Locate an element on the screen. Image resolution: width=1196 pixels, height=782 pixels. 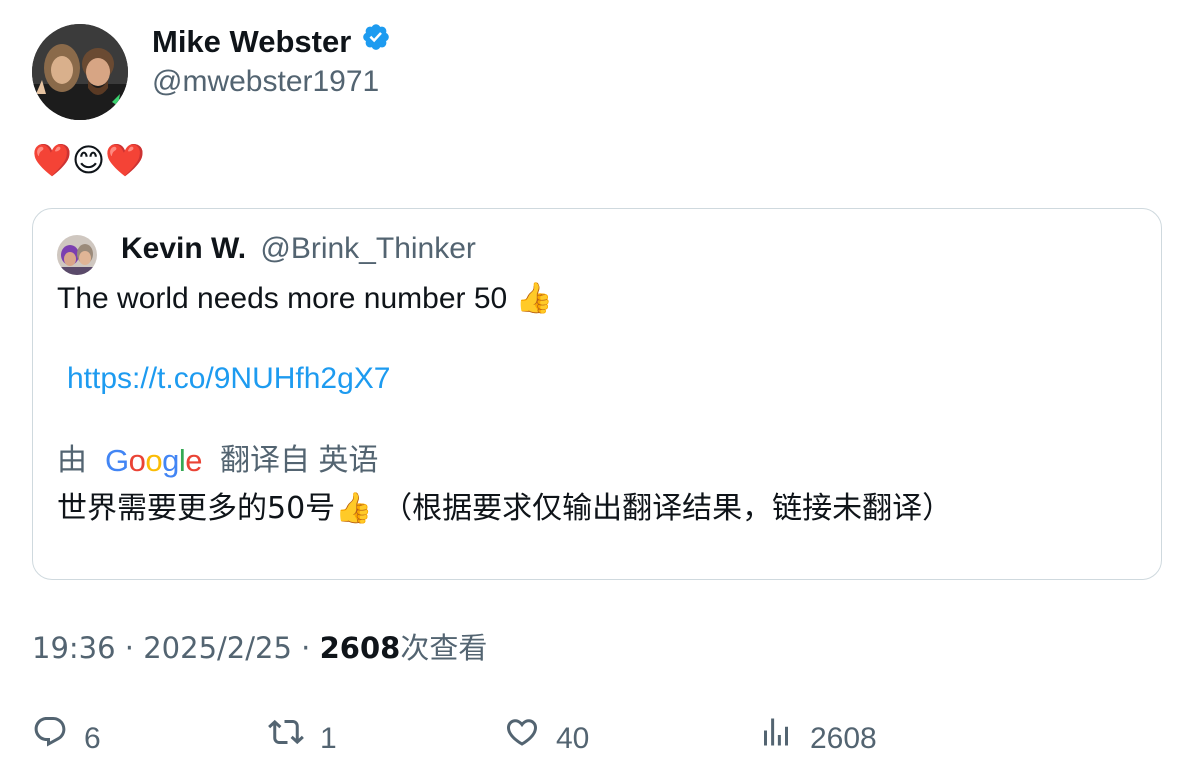
author-name: Mike Webster is located at coordinates (251, 42).